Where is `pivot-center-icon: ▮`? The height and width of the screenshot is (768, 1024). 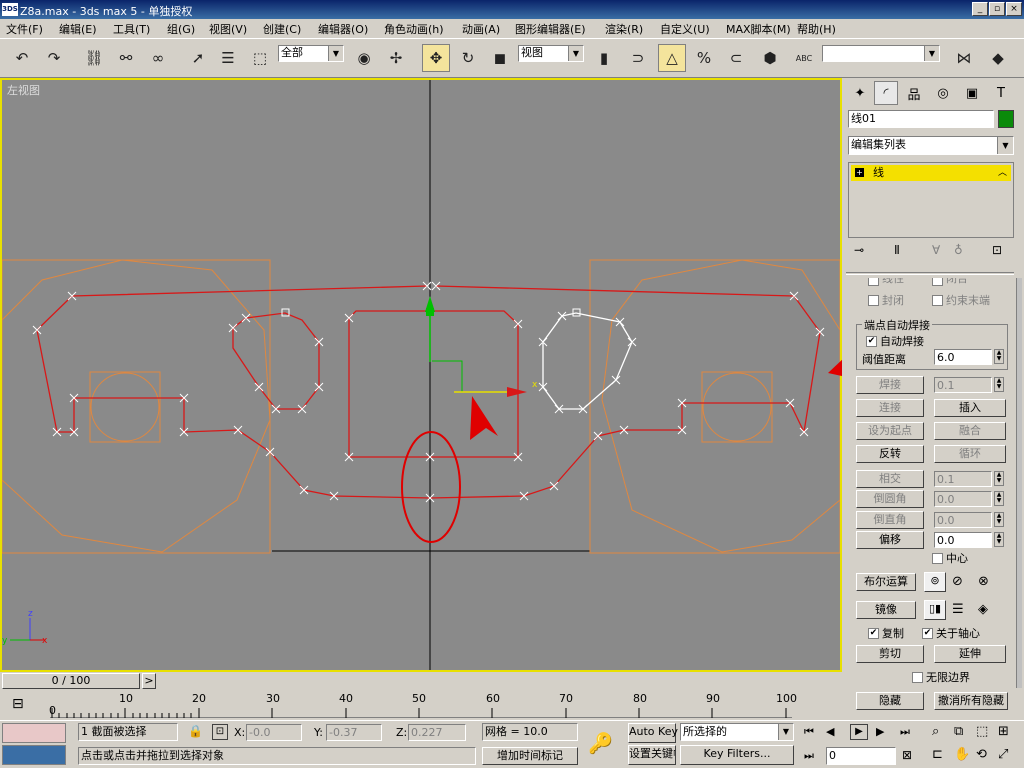
pivot-center-icon: ▮ is located at coordinates (604, 58).